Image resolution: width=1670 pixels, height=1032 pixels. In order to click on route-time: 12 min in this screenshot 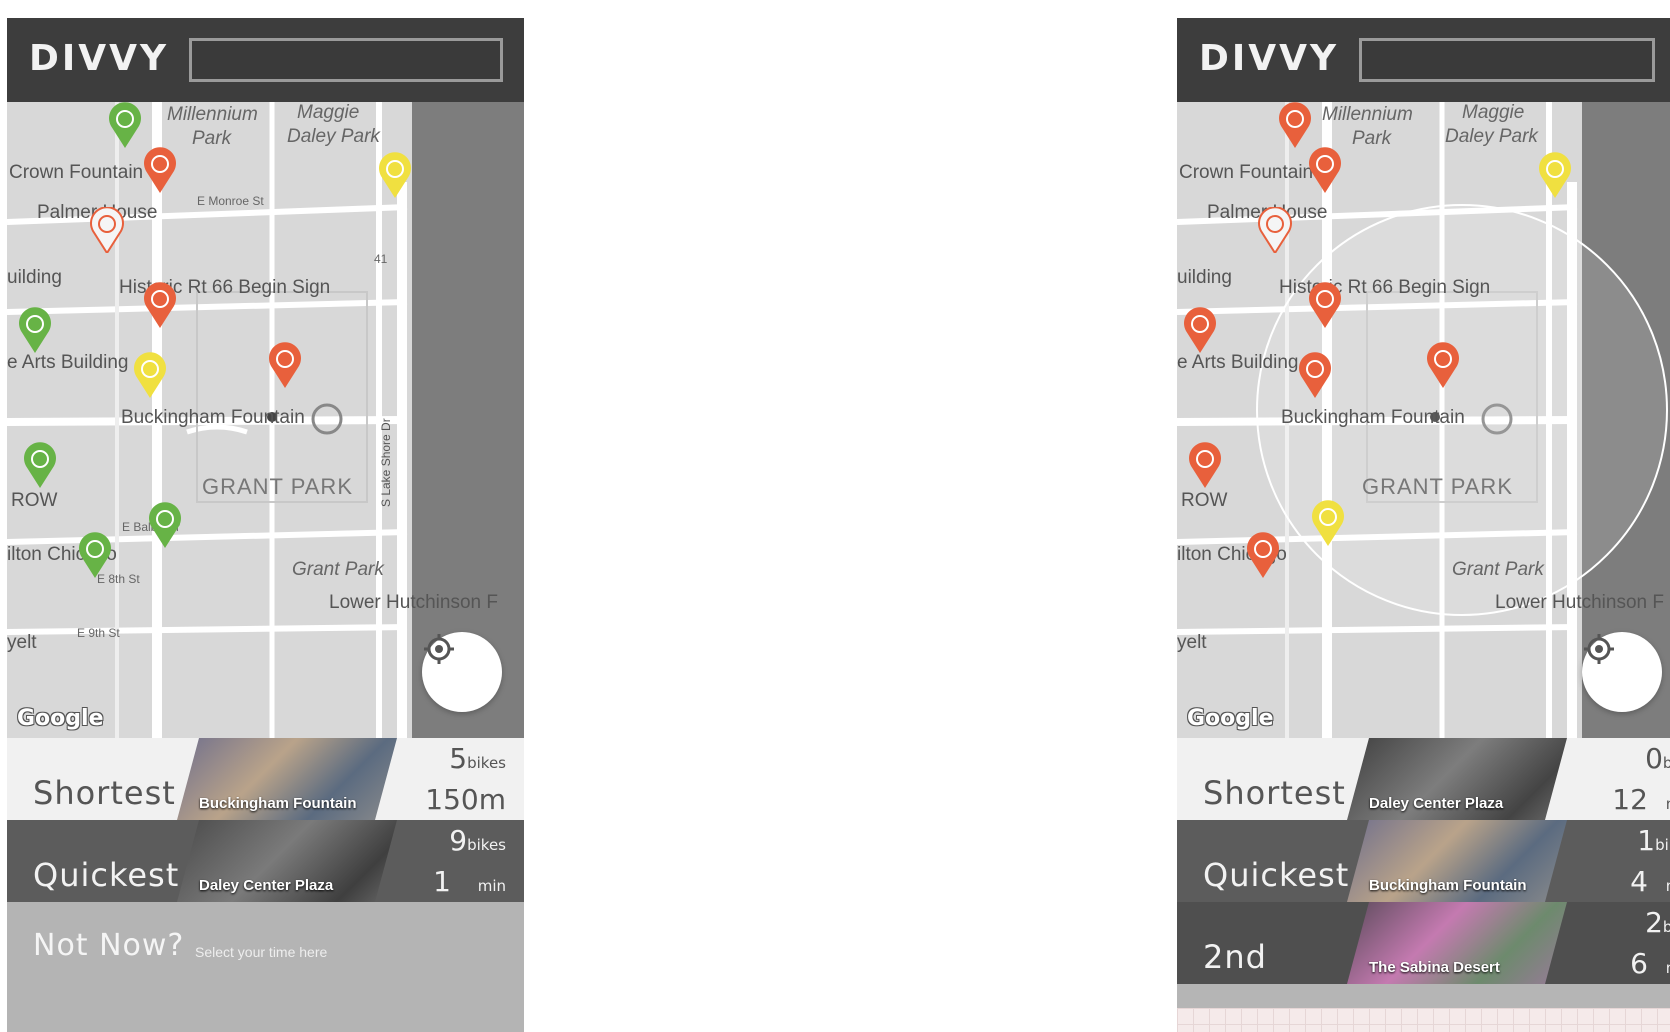, I will do `click(1641, 799)`.